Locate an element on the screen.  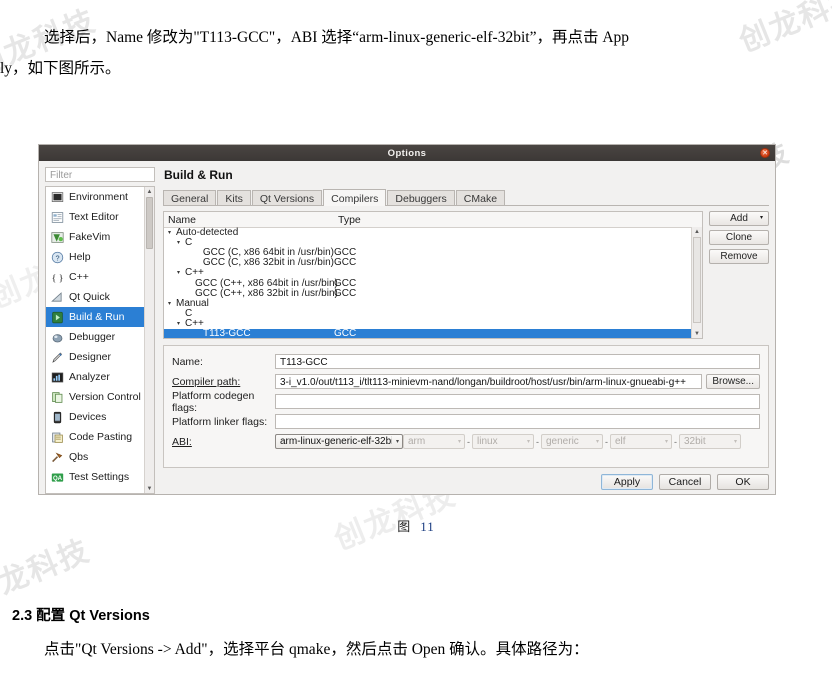
table-row: ▾ C is located at coordinates (428, 242).